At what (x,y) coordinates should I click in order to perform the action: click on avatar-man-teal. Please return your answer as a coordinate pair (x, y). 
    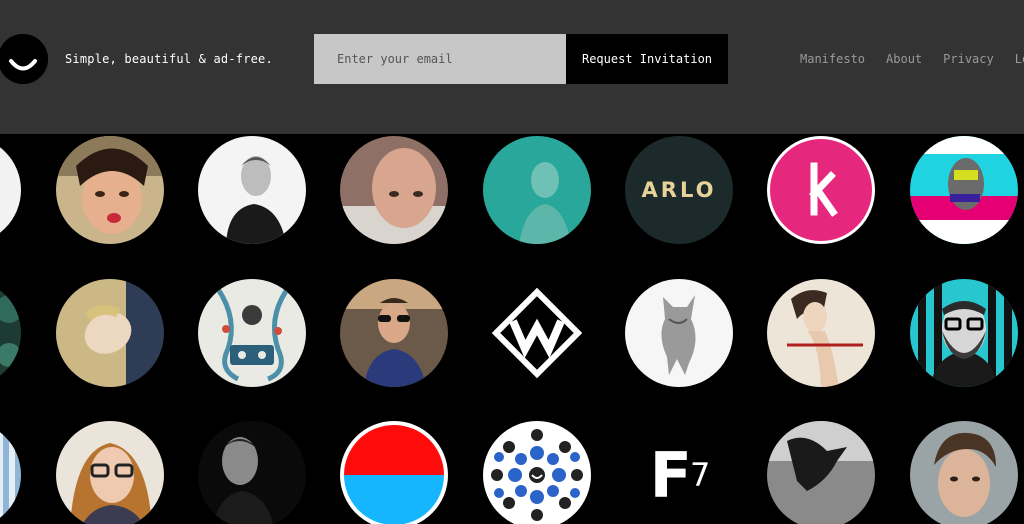
    Looking at the image, I should click on (537, 190).